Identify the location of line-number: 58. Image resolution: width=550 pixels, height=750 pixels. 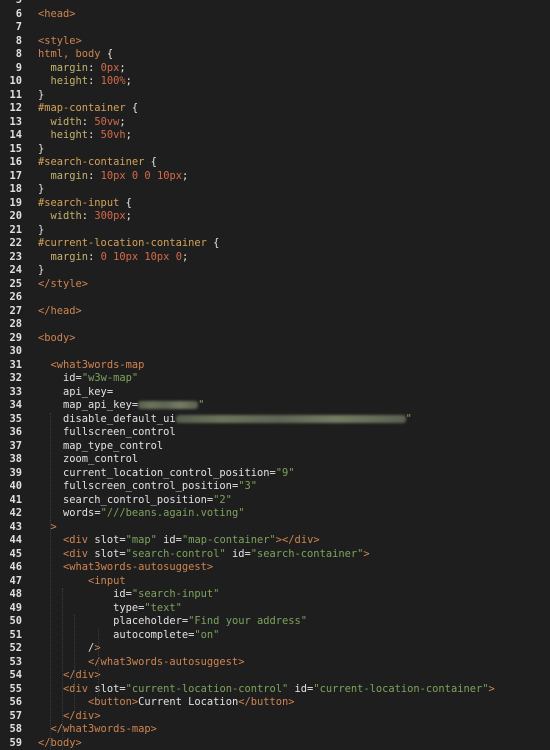
(15, 729).